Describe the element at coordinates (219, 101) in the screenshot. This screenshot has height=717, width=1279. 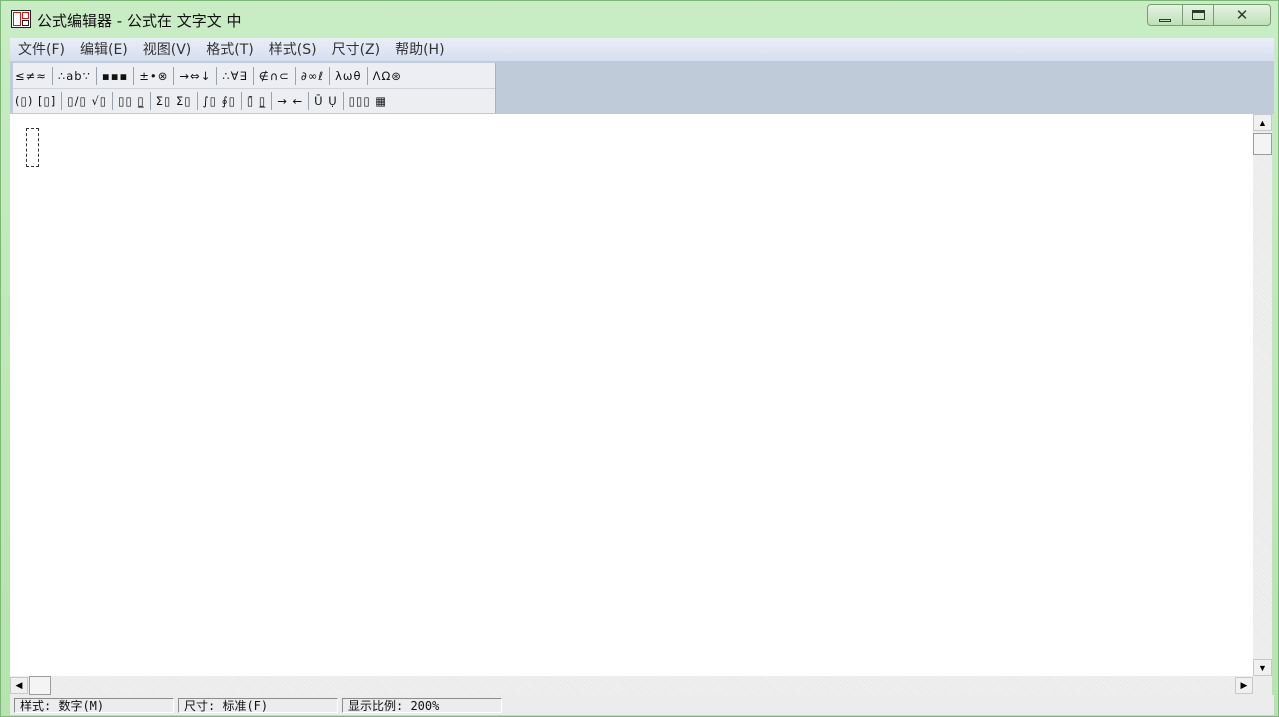
I see `integral-templates-palette: ∫▯ ∮▯` at that location.